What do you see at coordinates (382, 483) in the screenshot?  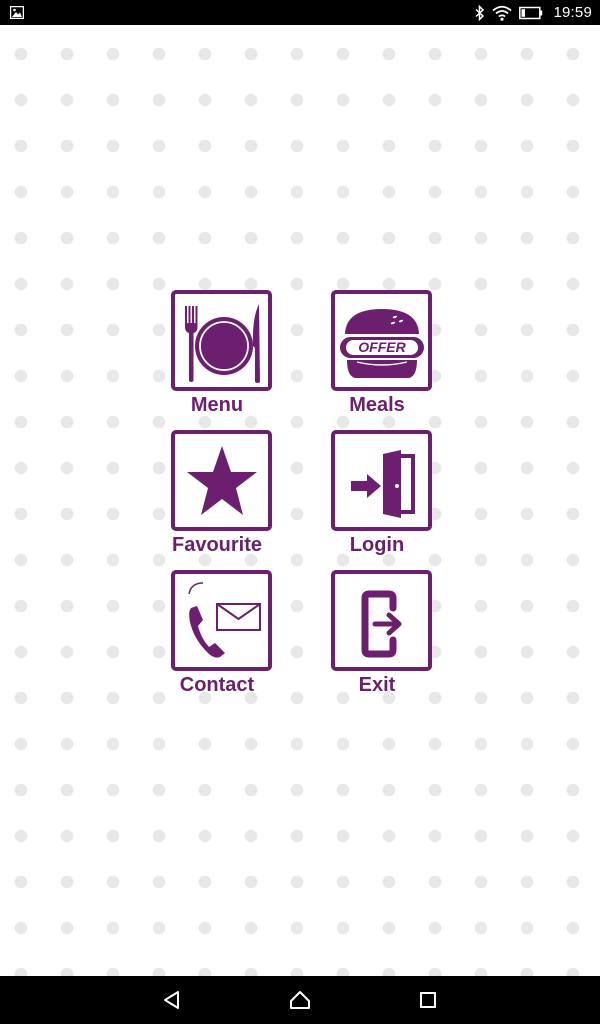 I see `login-door-icon` at bounding box center [382, 483].